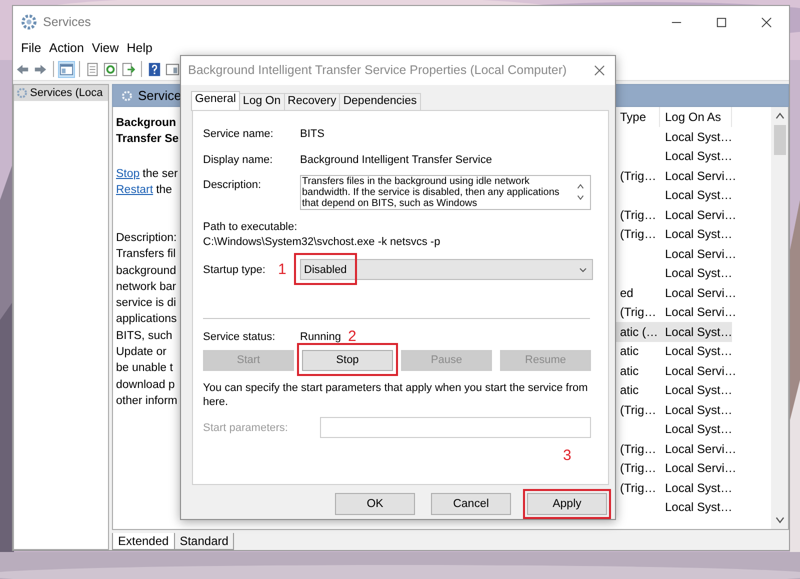 The height and width of the screenshot is (579, 800). What do you see at coordinates (580, 187) in the screenshot?
I see `scroll-up-icon` at bounding box center [580, 187].